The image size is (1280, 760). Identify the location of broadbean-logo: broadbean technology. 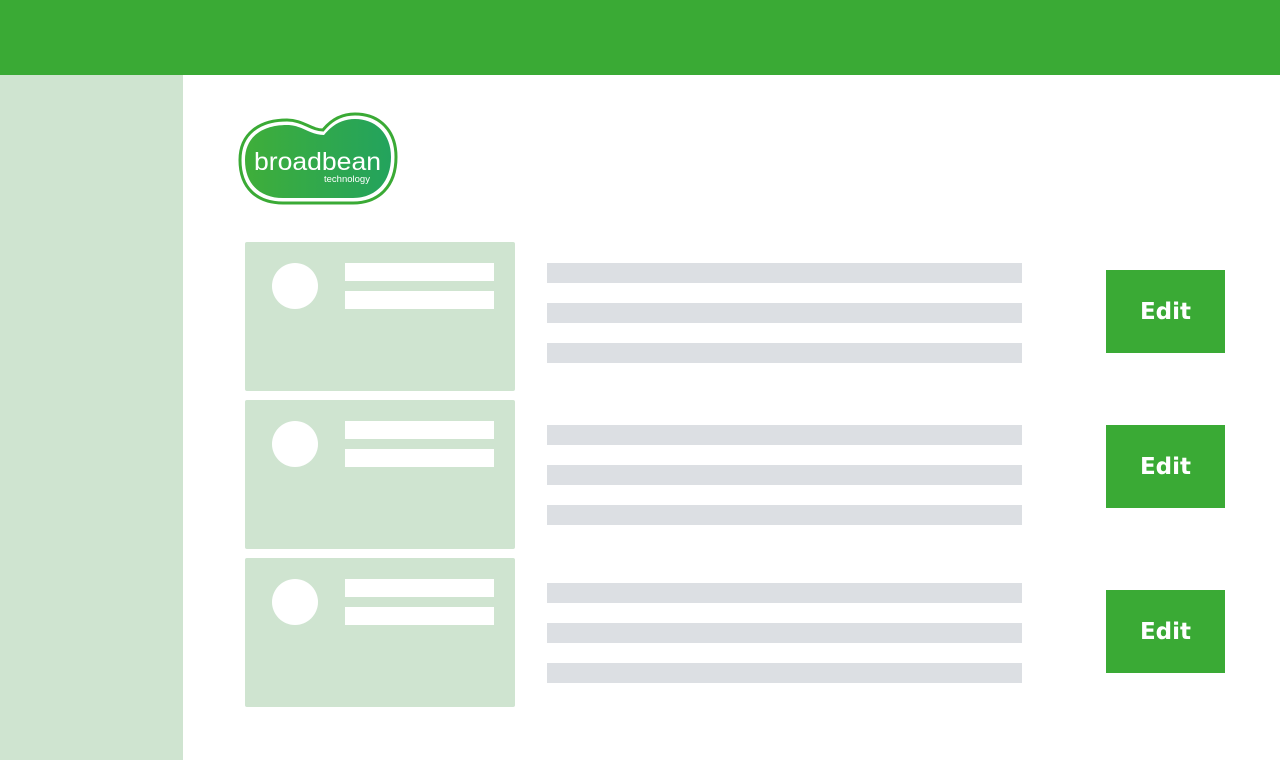
(318, 158).